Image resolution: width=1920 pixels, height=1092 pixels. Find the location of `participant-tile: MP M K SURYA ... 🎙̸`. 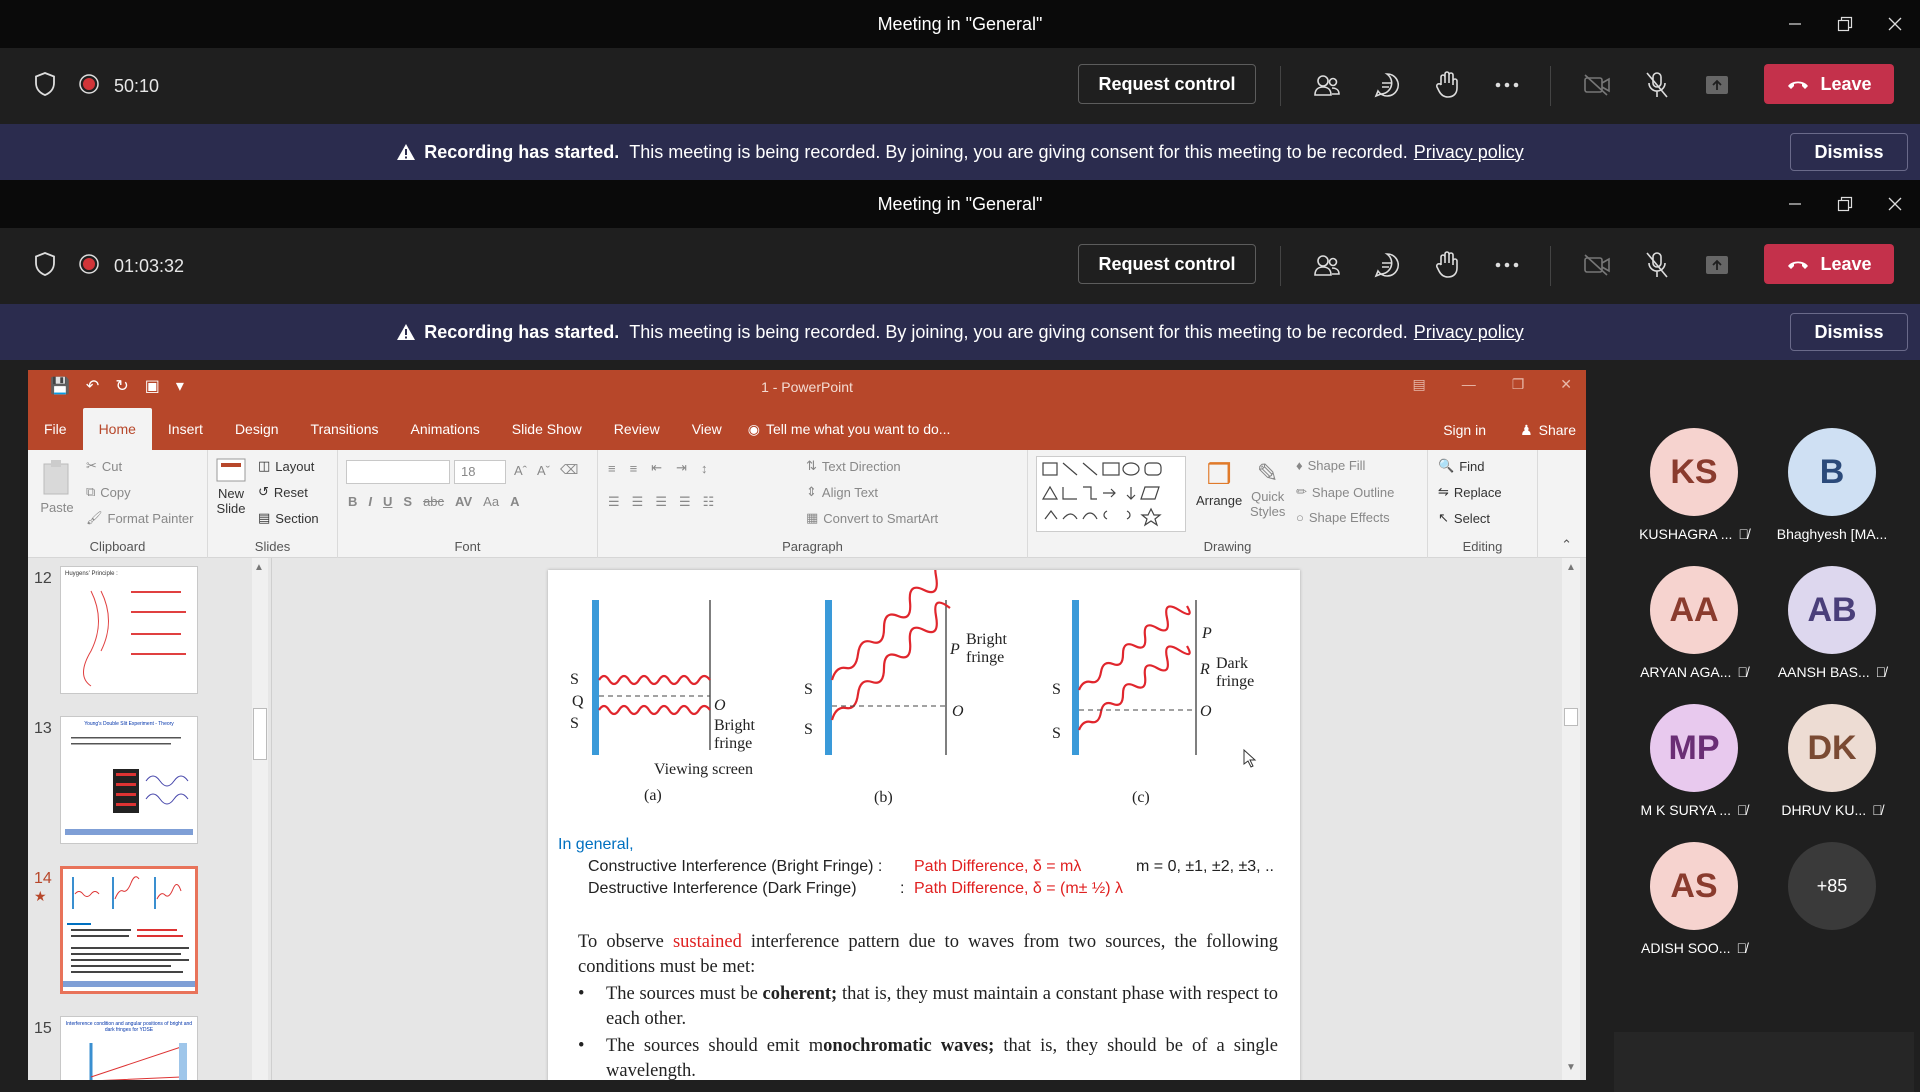

participant-tile: MP M K SURYA ... 🎙̸ is located at coordinates (1694, 761).